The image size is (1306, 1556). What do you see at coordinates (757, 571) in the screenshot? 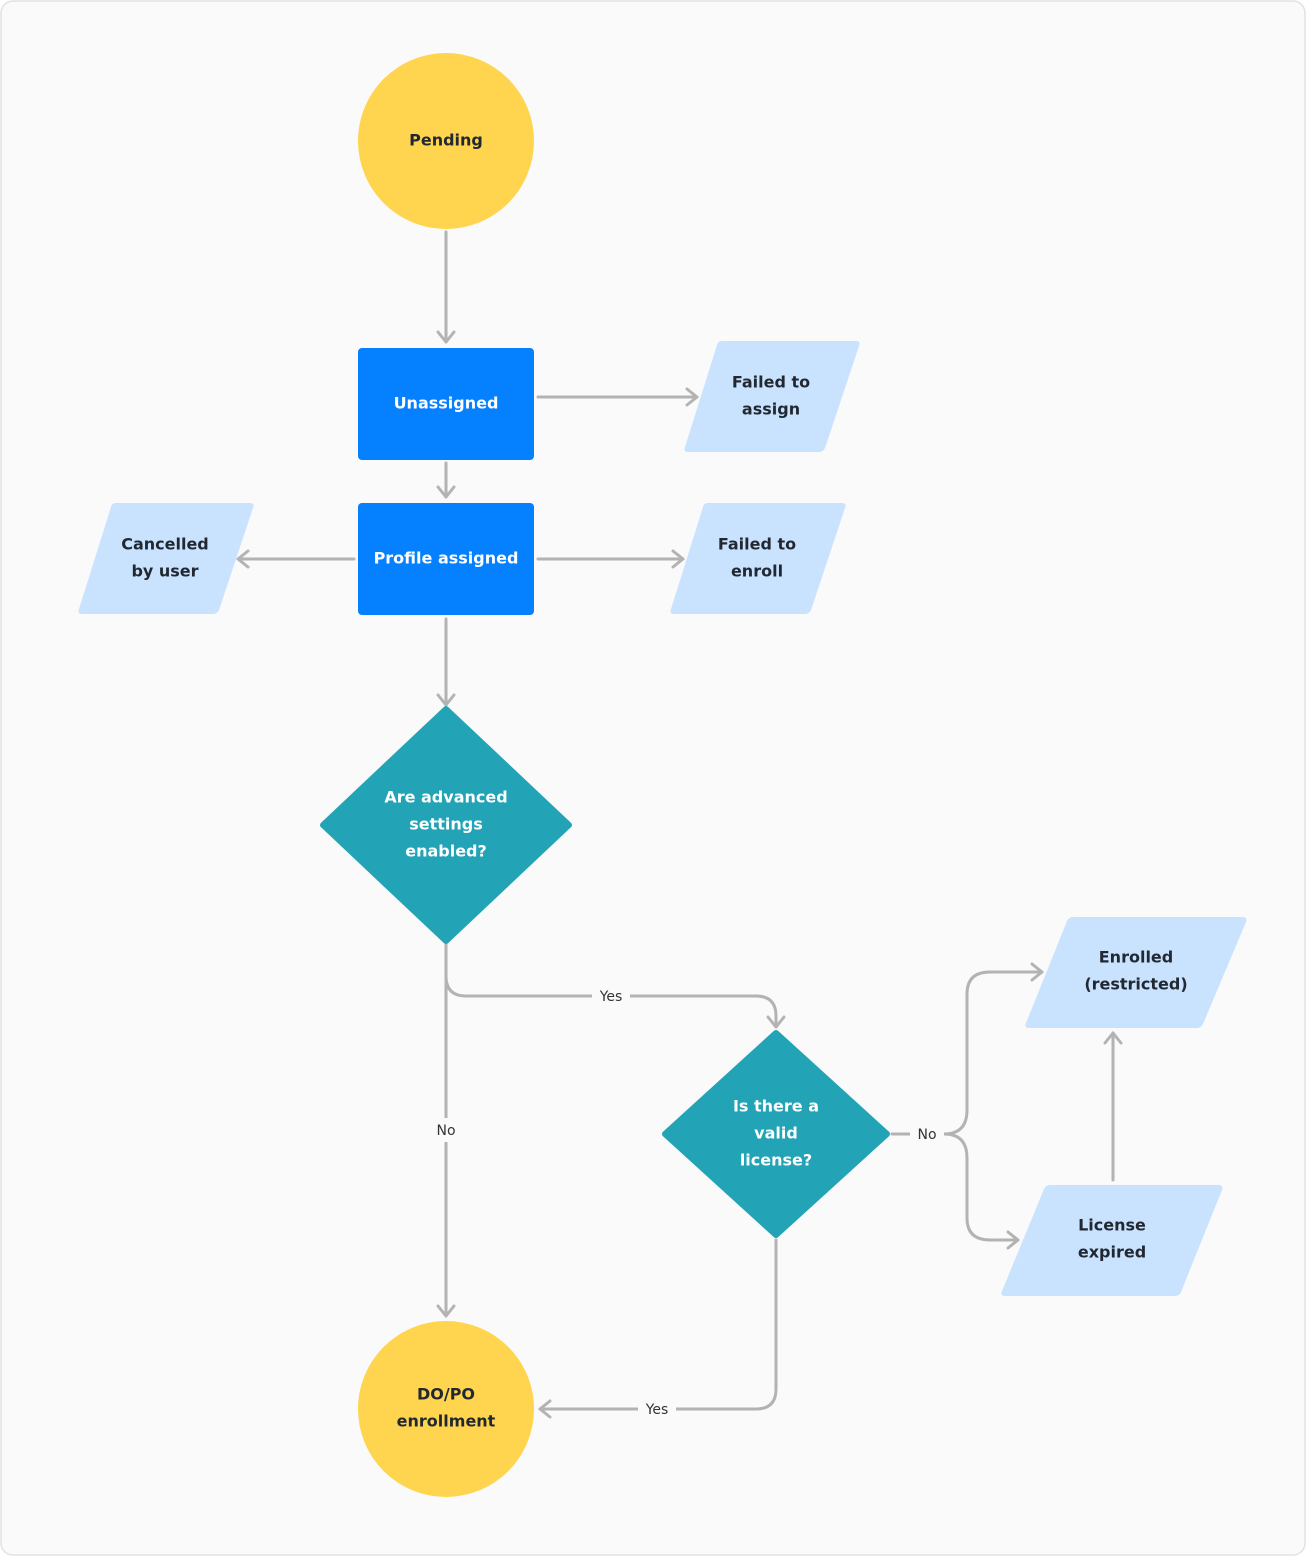
I see `svg-text: enroll` at bounding box center [757, 571].